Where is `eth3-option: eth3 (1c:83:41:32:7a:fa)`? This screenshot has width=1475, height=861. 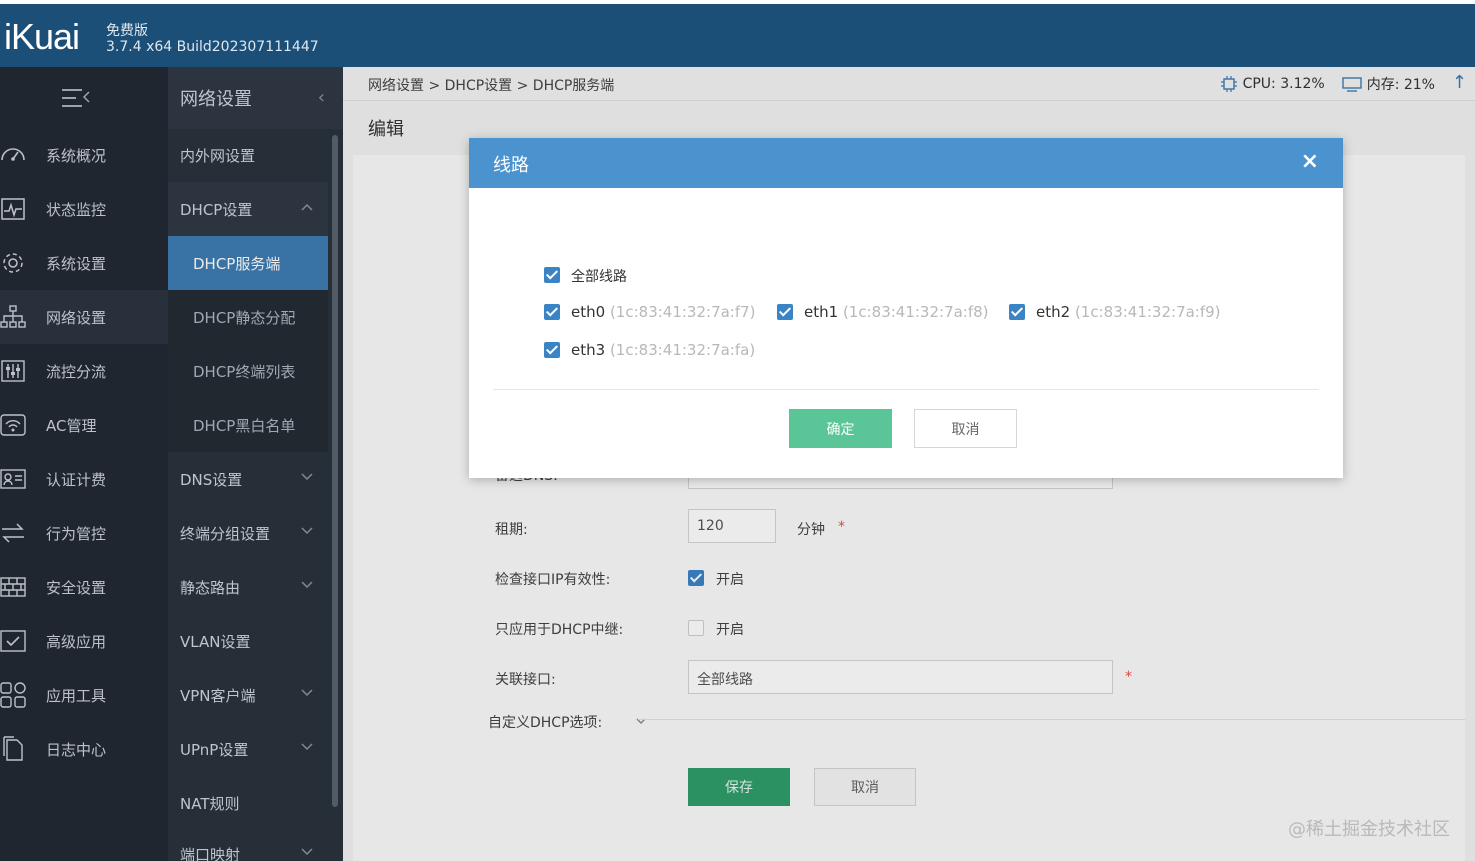
eth3-option: eth3 (1c:83:41:32:7a:fa) is located at coordinates (663, 350).